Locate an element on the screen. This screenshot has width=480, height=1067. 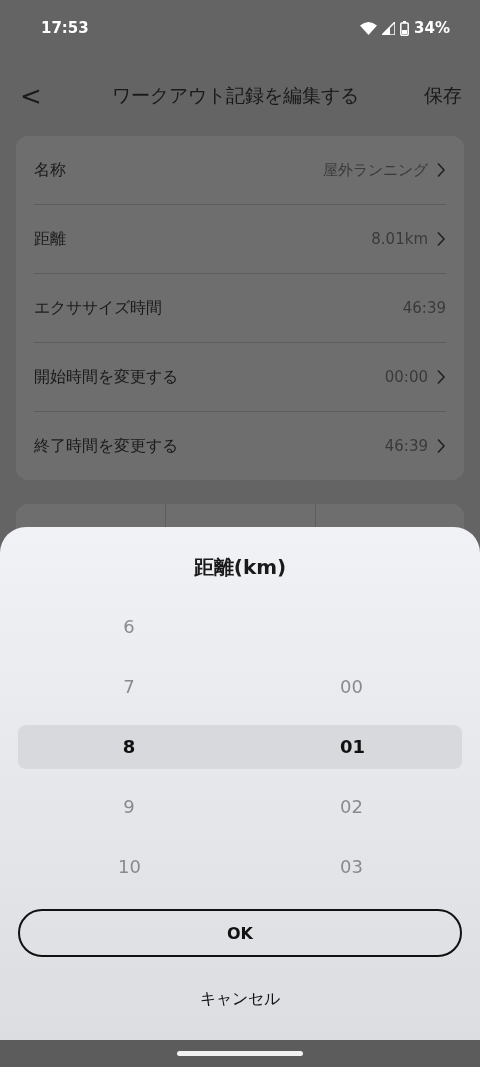
picker-option: 9 is located at coordinates (129, 807).